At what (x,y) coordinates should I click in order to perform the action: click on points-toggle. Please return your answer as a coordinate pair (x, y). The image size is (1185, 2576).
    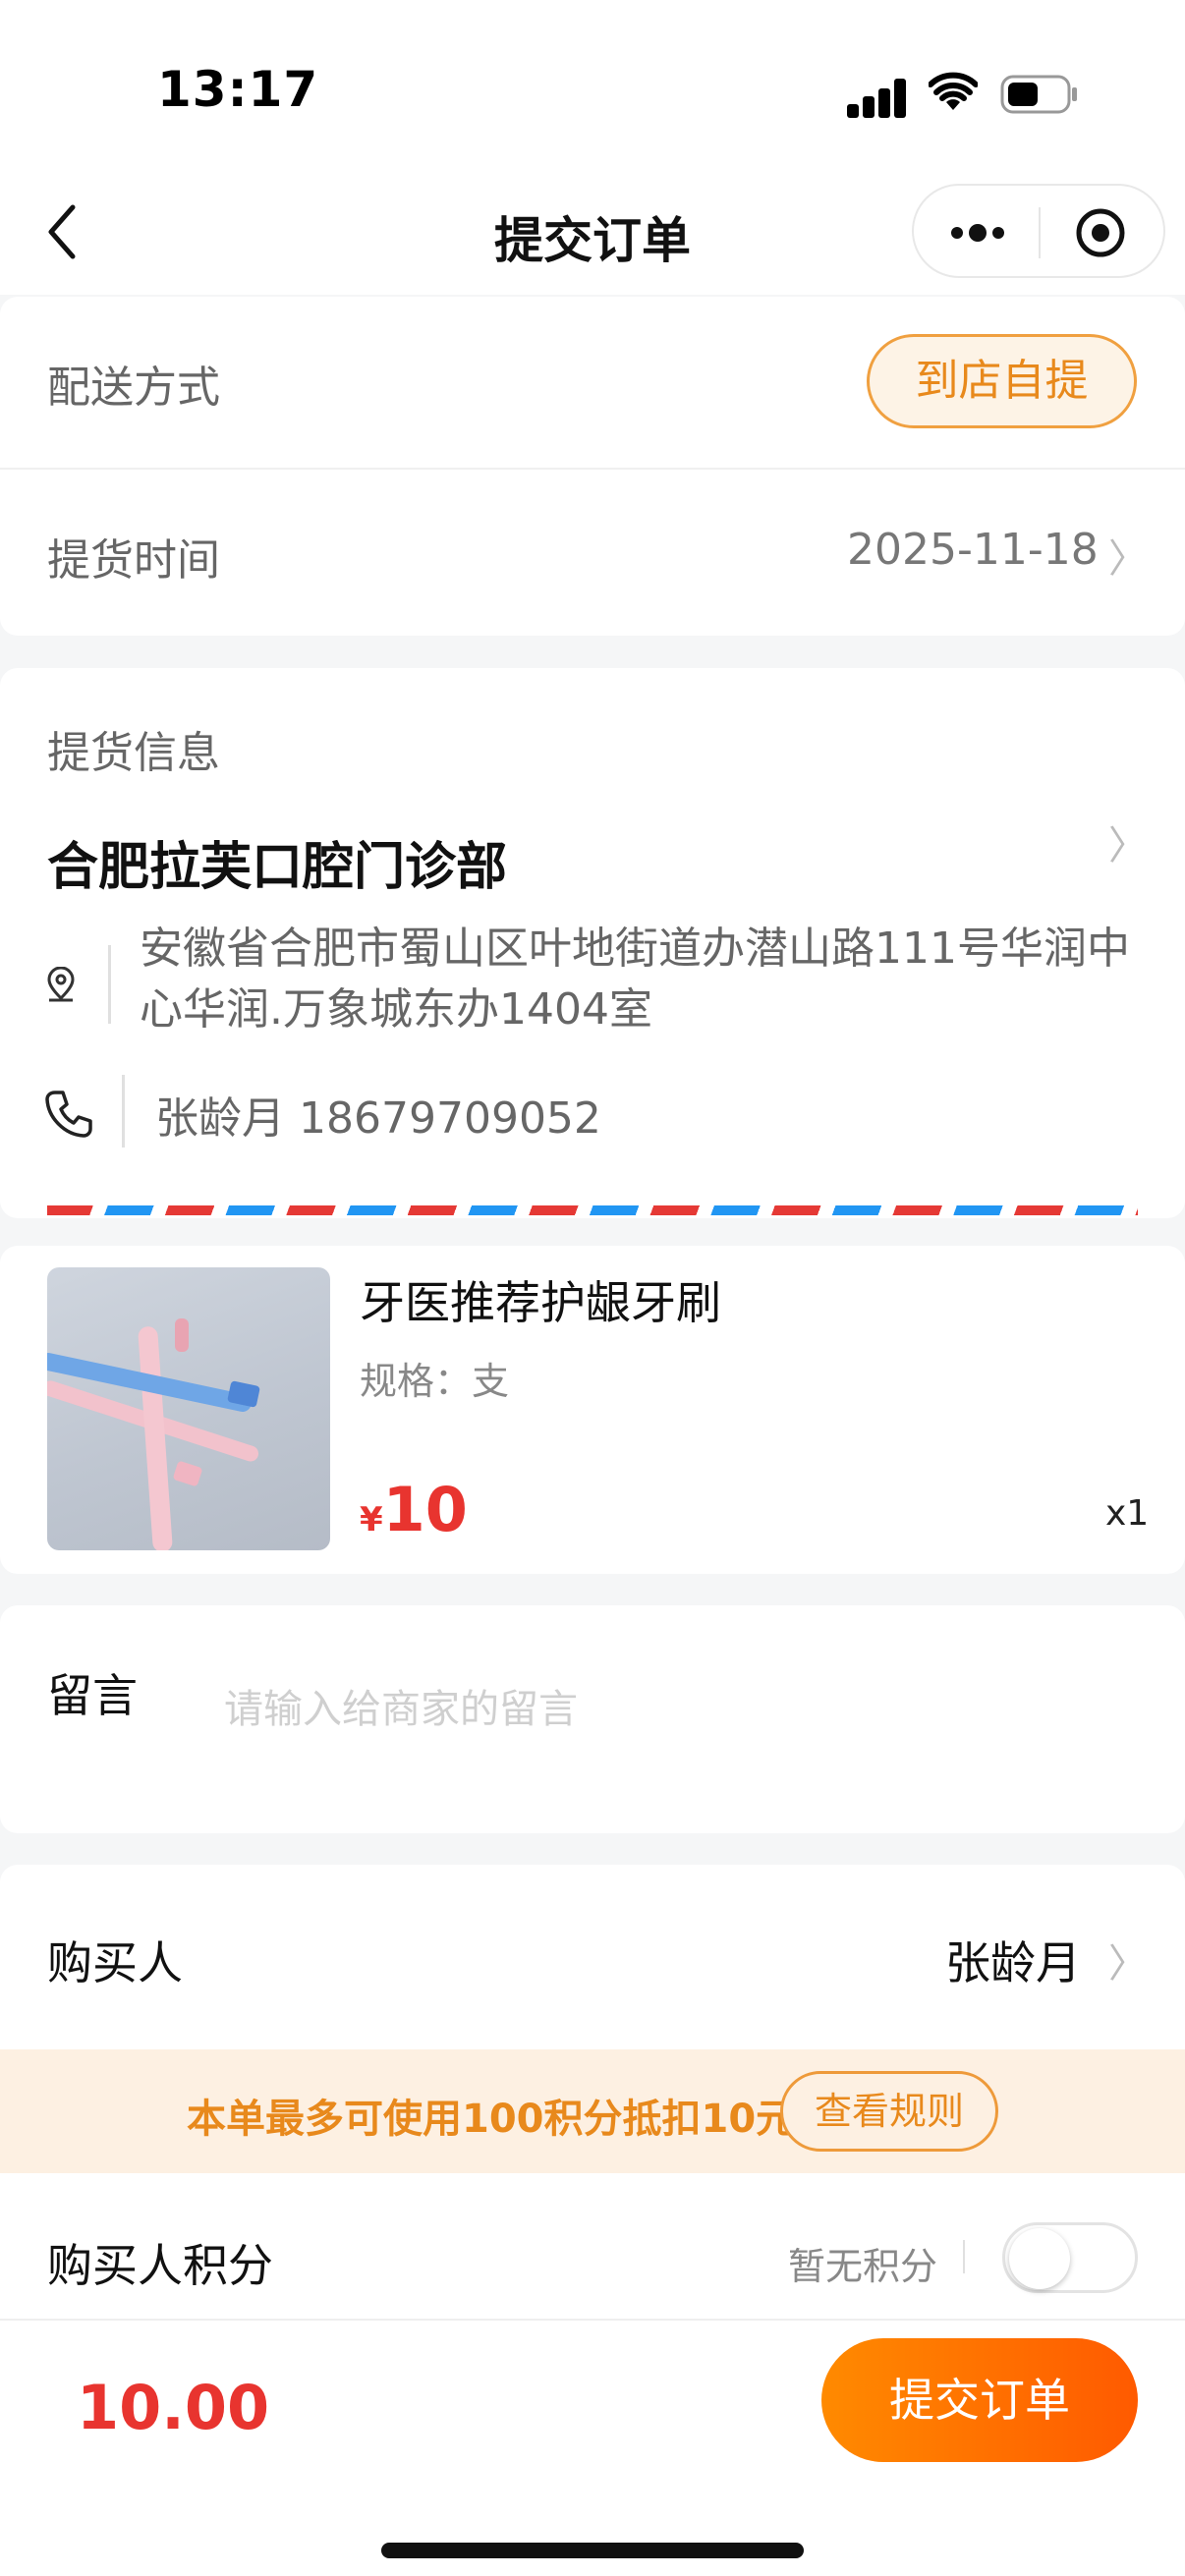
    Looking at the image, I should click on (1070, 2257).